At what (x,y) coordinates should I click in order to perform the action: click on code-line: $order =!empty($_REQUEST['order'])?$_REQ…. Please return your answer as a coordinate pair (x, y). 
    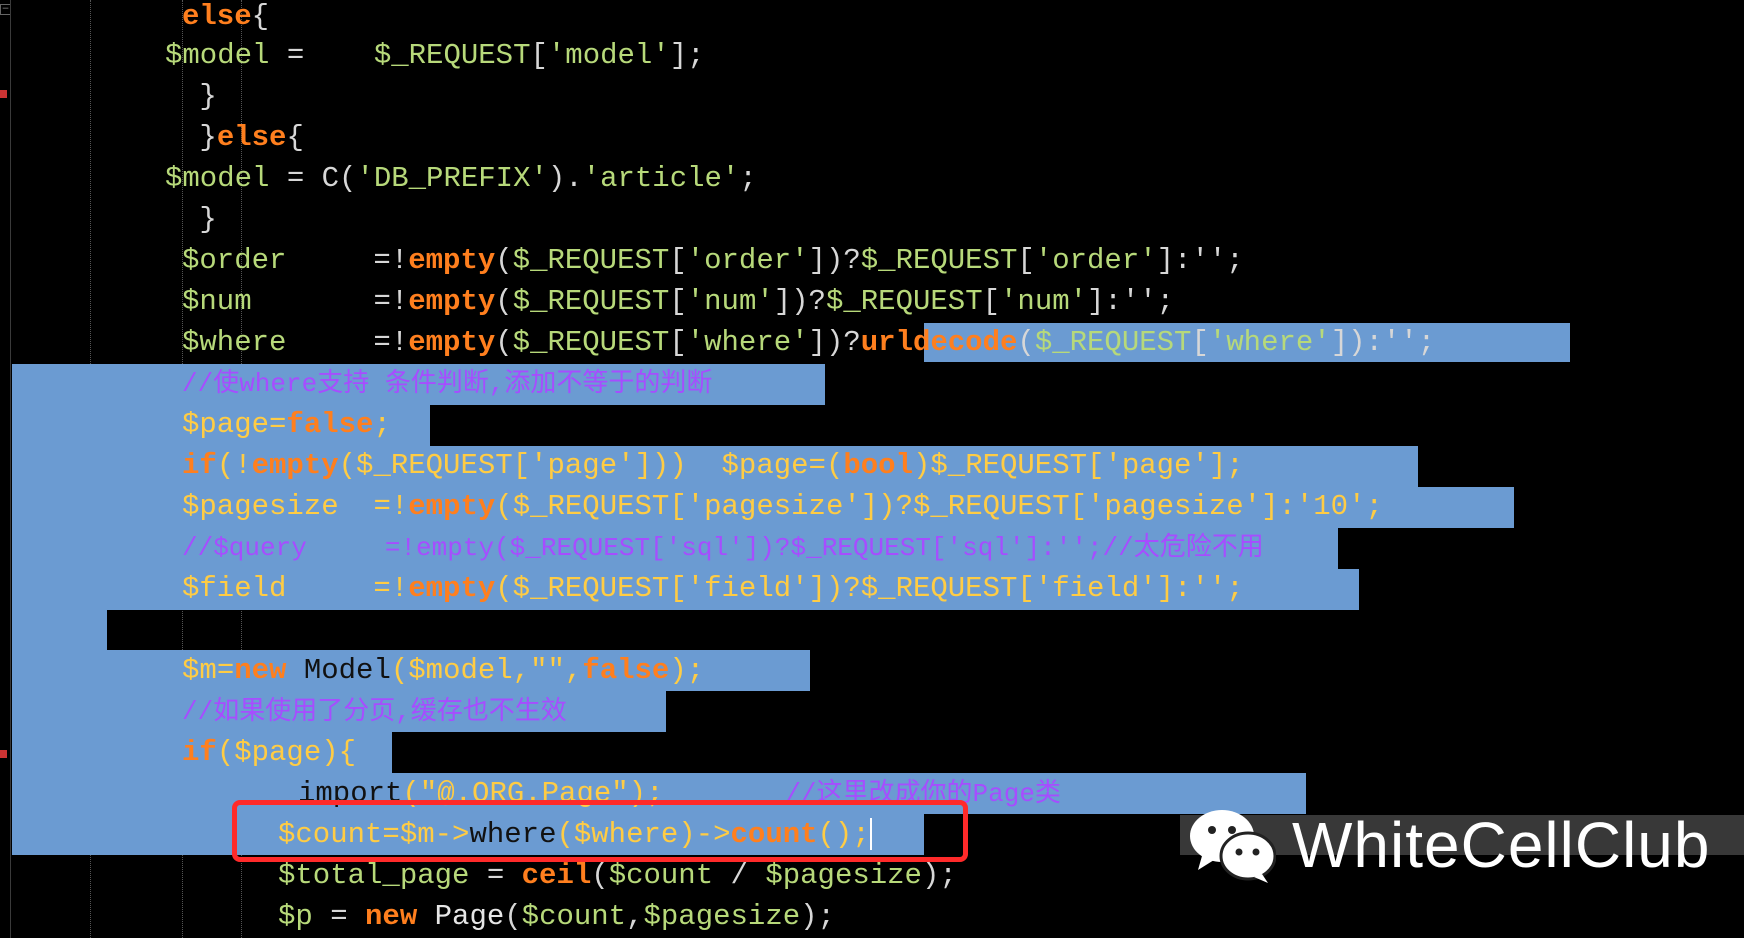
    Looking at the image, I should click on (713, 260).